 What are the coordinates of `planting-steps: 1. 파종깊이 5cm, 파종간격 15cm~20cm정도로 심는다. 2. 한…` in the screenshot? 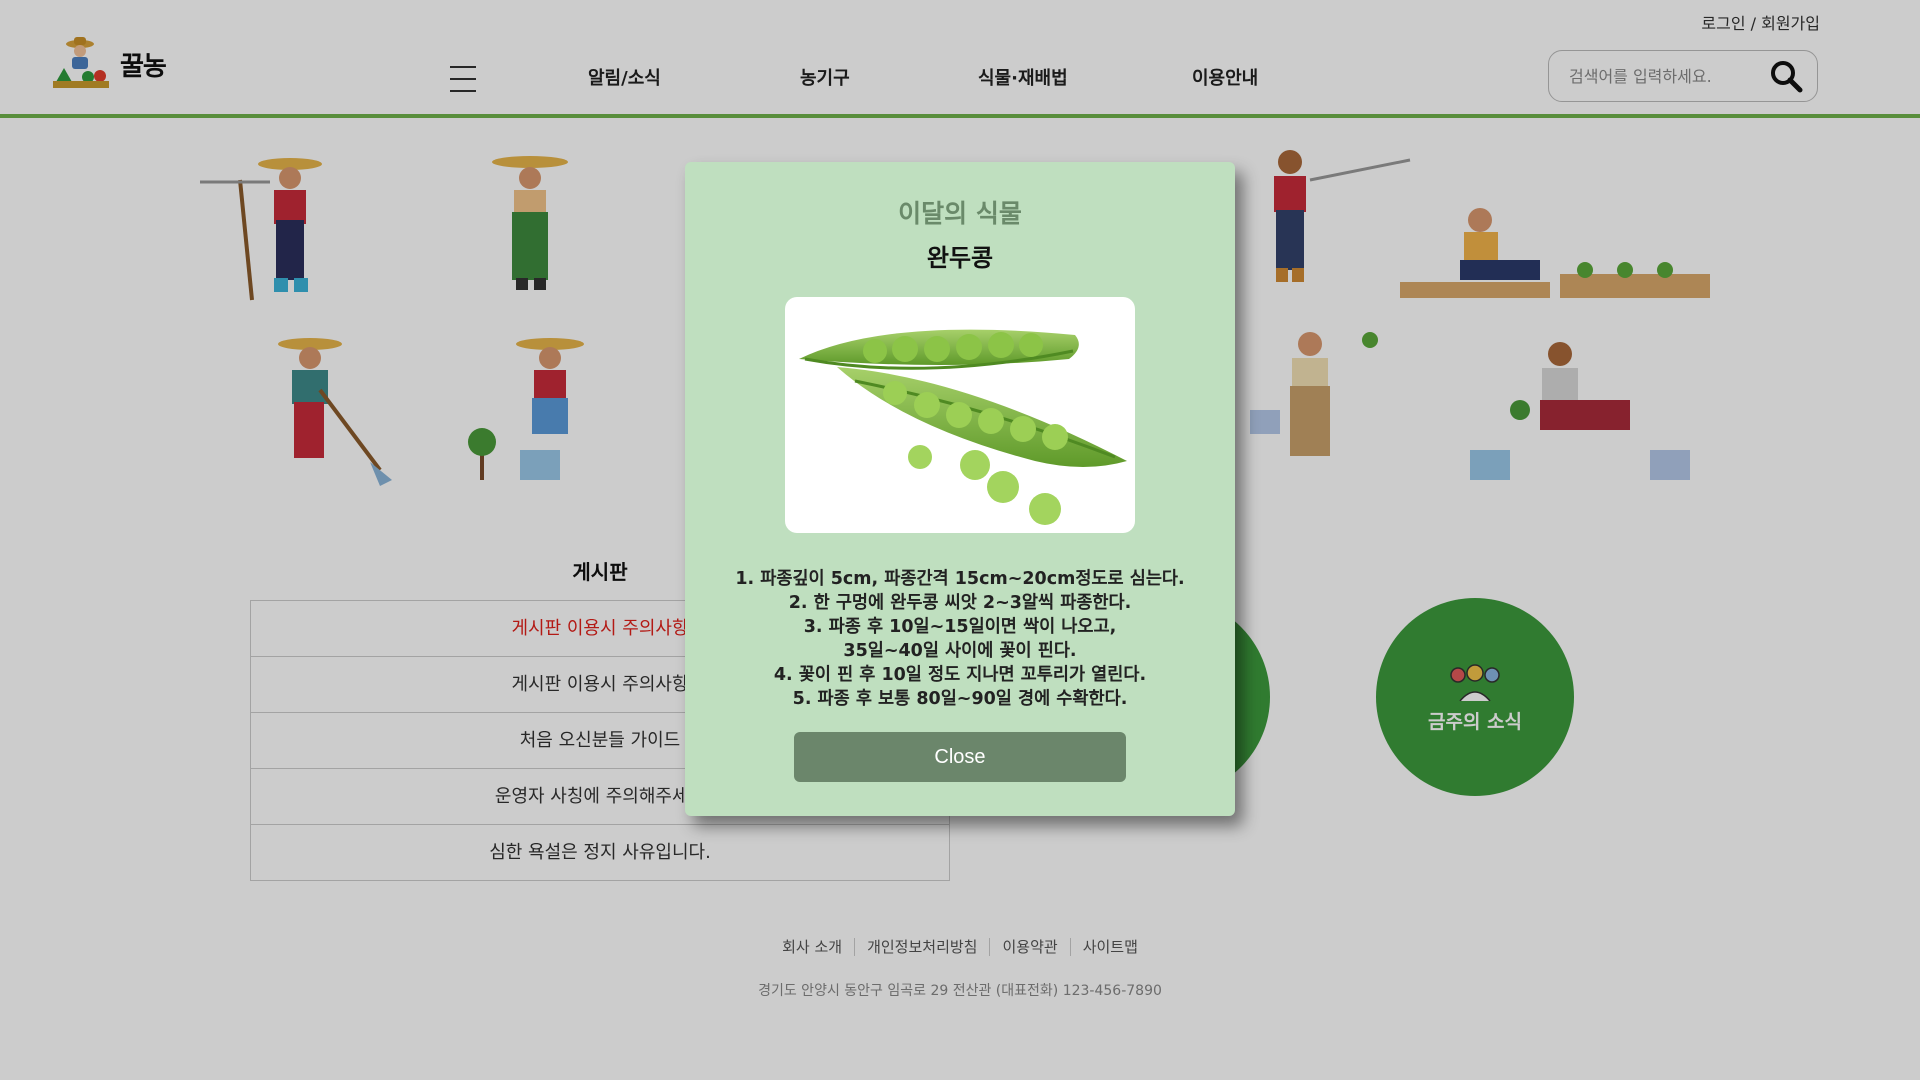 It's located at (960, 639).